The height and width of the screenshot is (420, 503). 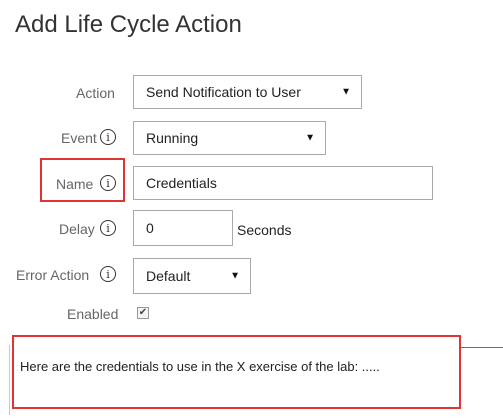 What do you see at coordinates (53, 275) in the screenshot?
I see `error-action-label: Error Action` at bounding box center [53, 275].